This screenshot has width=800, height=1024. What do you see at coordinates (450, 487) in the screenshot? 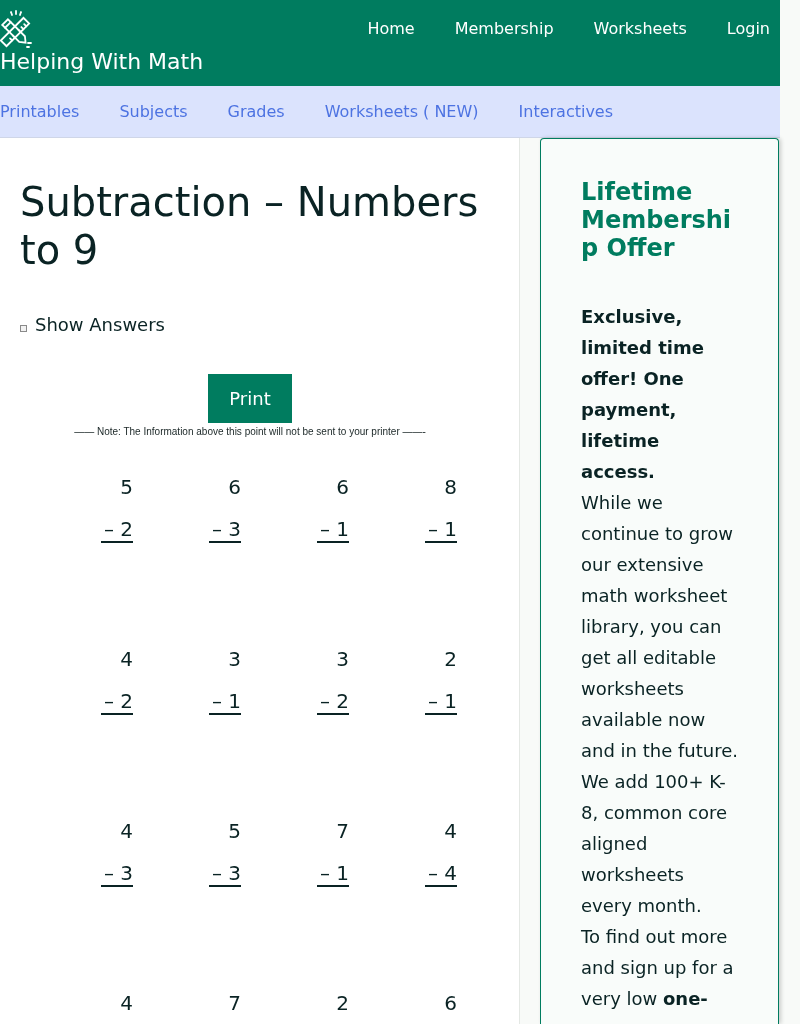
I see `problem-top-number: 8` at bounding box center [450, 487].